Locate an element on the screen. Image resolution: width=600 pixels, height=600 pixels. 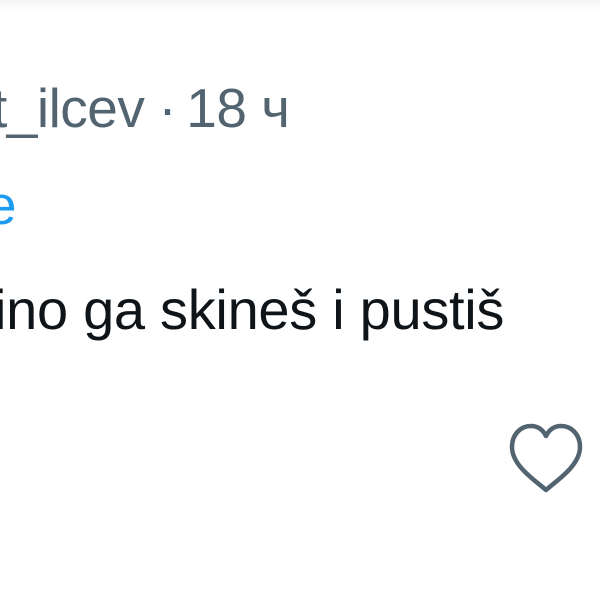
heart-outline-icon is located at coordinates (546, 458).